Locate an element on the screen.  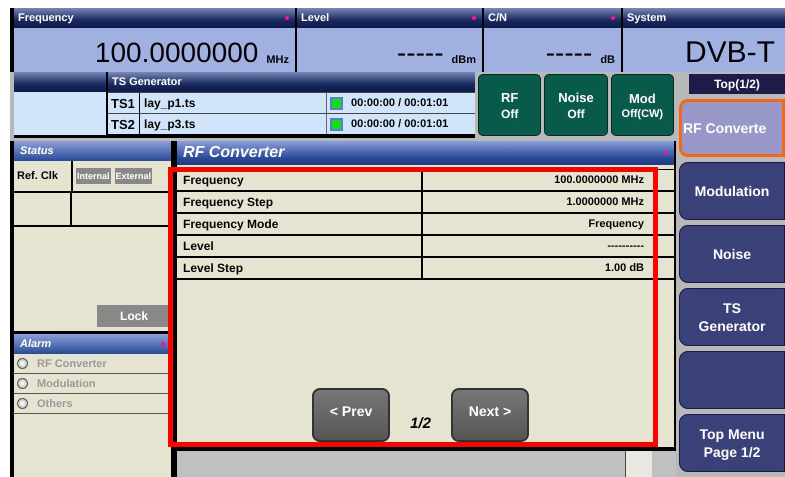
section-title: Status is located at coordinates (37, 151).